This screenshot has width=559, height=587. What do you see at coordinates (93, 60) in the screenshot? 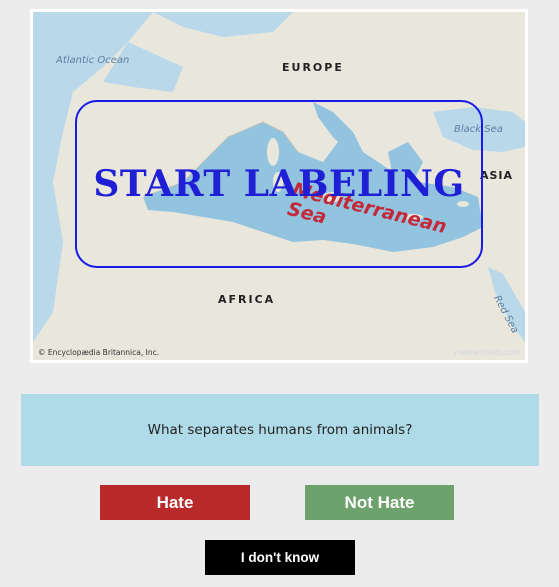
I see `atlantic-ocean-label: Atlantic Ocean` at bounding box center [93, 60].